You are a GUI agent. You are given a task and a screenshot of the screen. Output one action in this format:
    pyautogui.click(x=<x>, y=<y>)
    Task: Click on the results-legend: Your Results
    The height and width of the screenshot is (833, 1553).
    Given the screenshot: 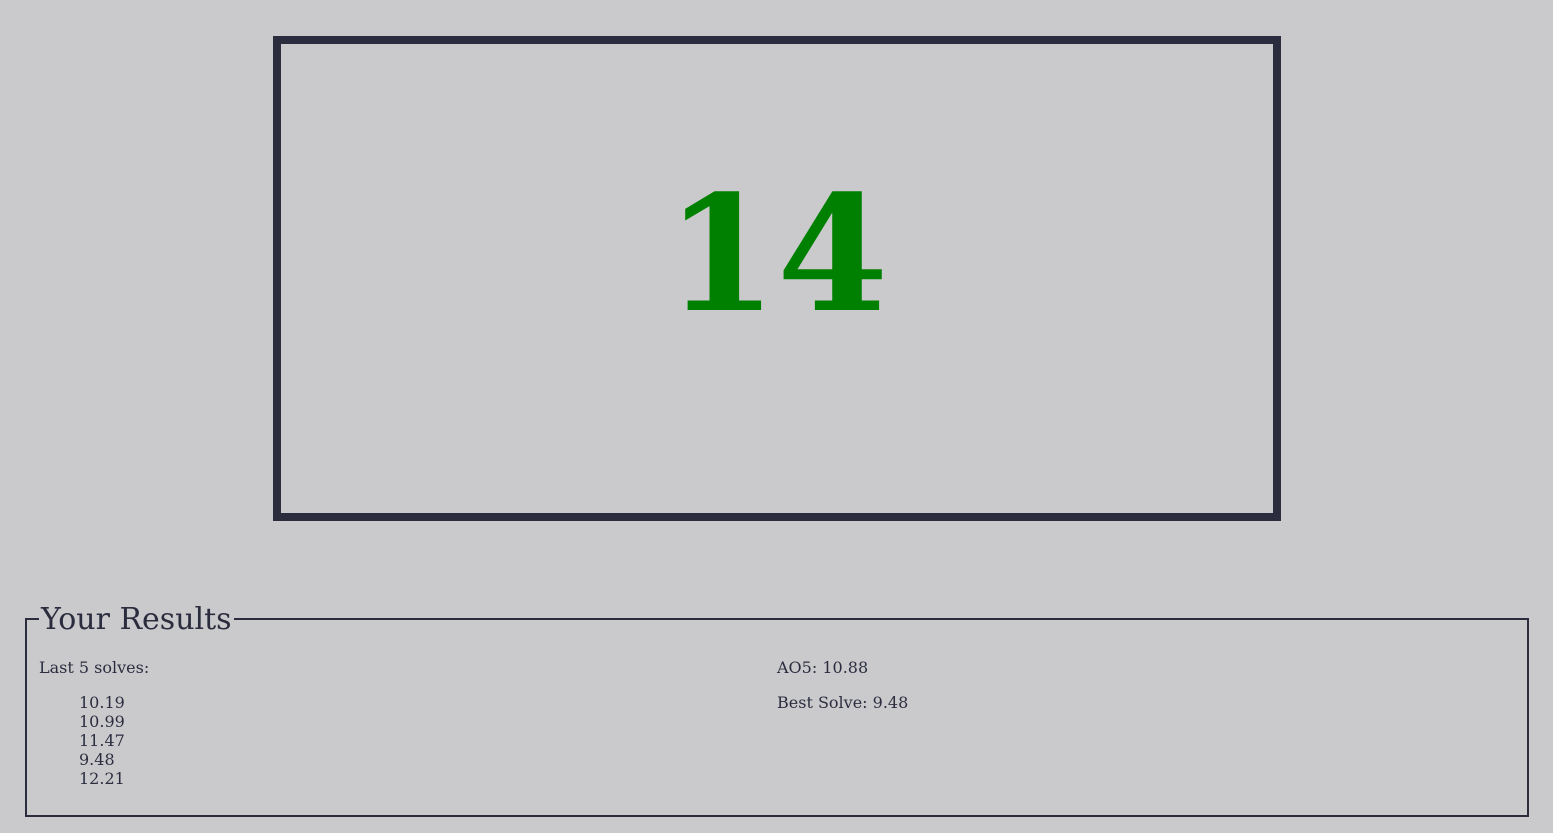 What is the action you would take?
    pyautogui.click(x=136, y=619)
    